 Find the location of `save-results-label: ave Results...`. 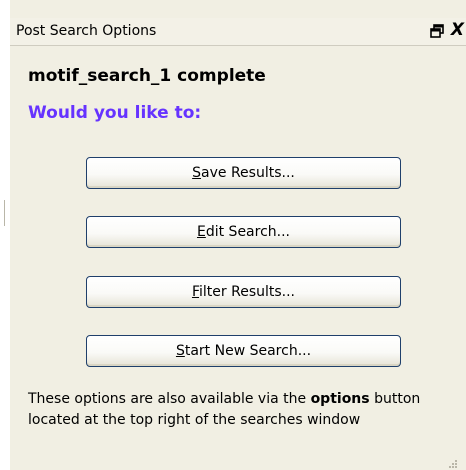

save-results-label: ave Results... is located at coordinates (248, 173).